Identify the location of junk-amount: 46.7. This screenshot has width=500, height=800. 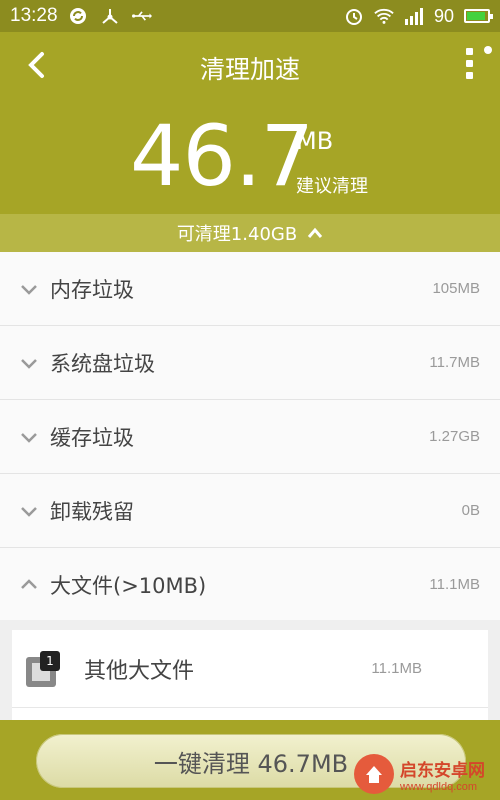
(222, 156).